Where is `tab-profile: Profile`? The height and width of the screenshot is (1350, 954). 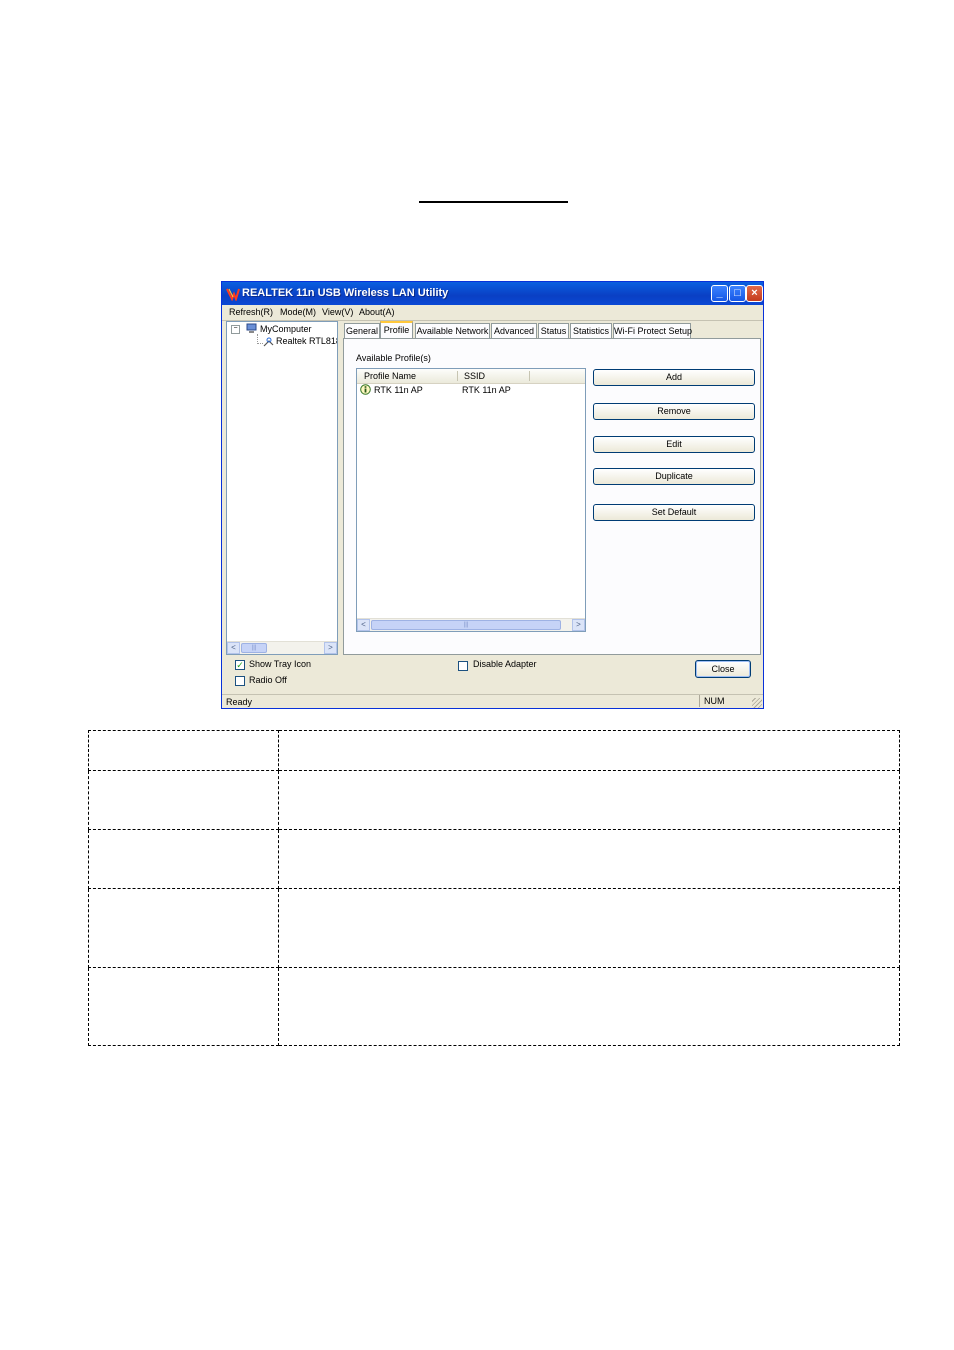 tab-profile: Profile is located at coordinates (396, 329).